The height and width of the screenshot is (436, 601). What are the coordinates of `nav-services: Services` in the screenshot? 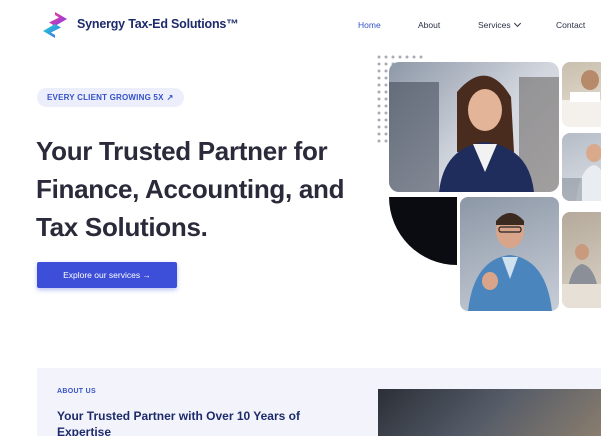 It's located at (499, 24).